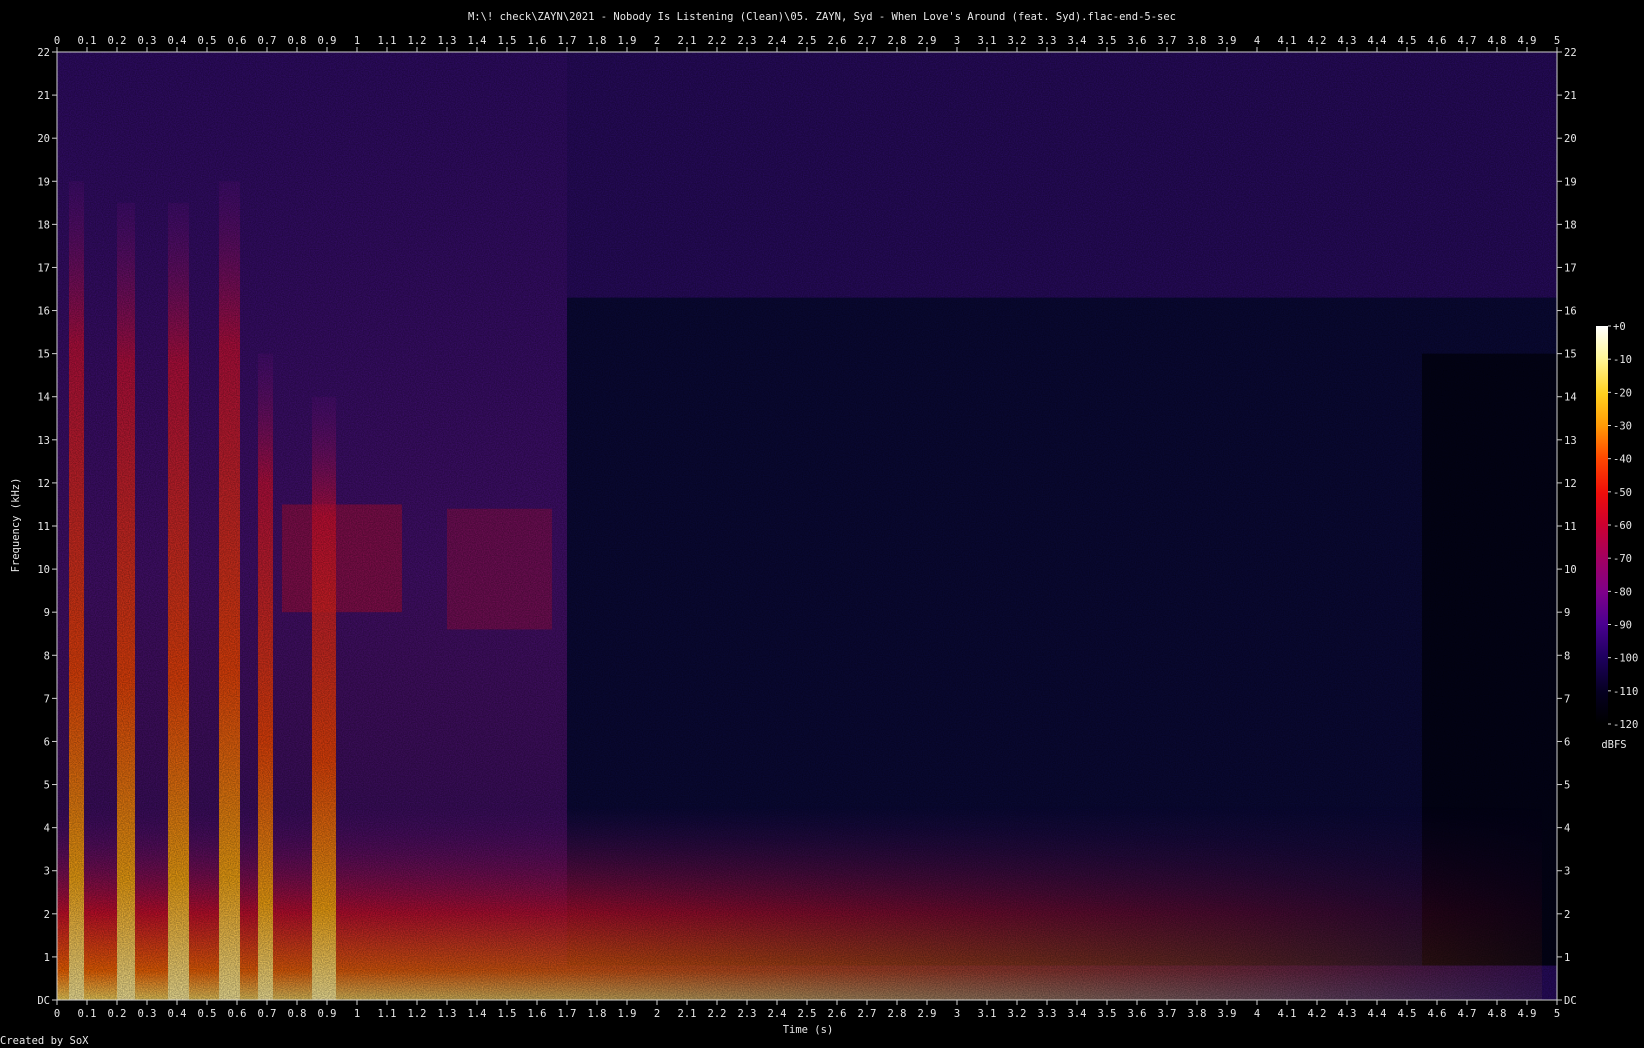  Describe the element at coordinates (43, 268) in the screenshot. I see `y-tick-label-left: 17` at that location.